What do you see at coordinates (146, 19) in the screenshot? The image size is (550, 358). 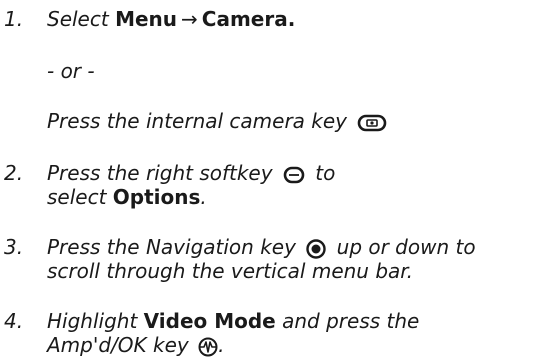 I see `menu-label: Menu` at bounding box center [146, 19].